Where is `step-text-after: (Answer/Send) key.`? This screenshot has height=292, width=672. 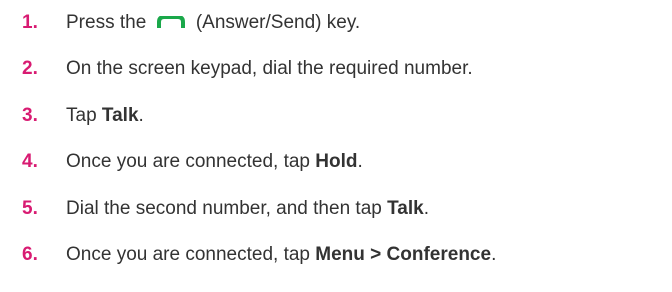 step-text-after: (Answer/Send) key. is located at coordinates (278, 22).